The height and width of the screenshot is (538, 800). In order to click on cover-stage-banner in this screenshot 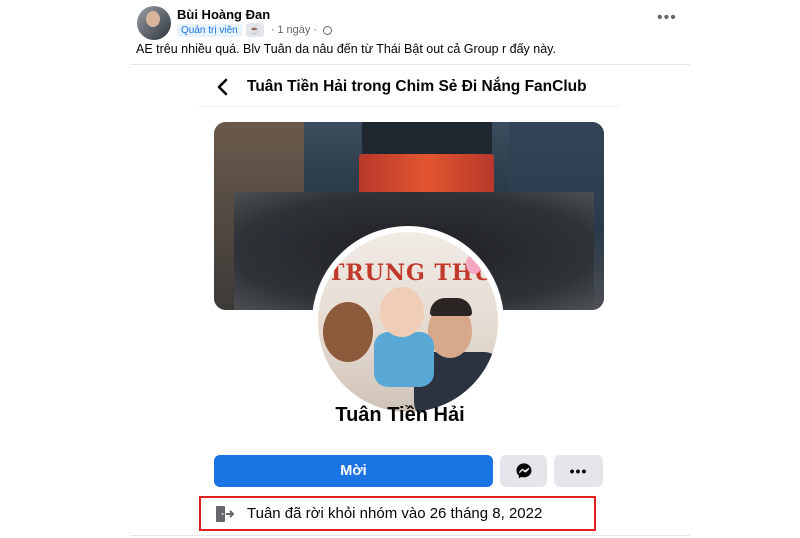, I will do `click(426, 174)`.